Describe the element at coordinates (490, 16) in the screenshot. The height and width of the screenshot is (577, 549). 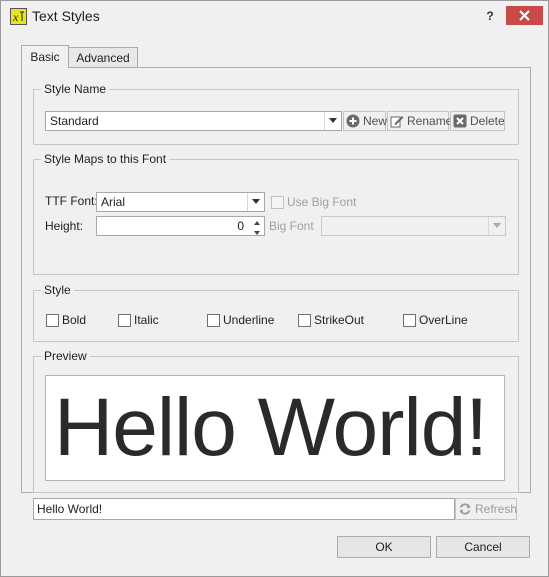
I see `help-button: ?` at that location.